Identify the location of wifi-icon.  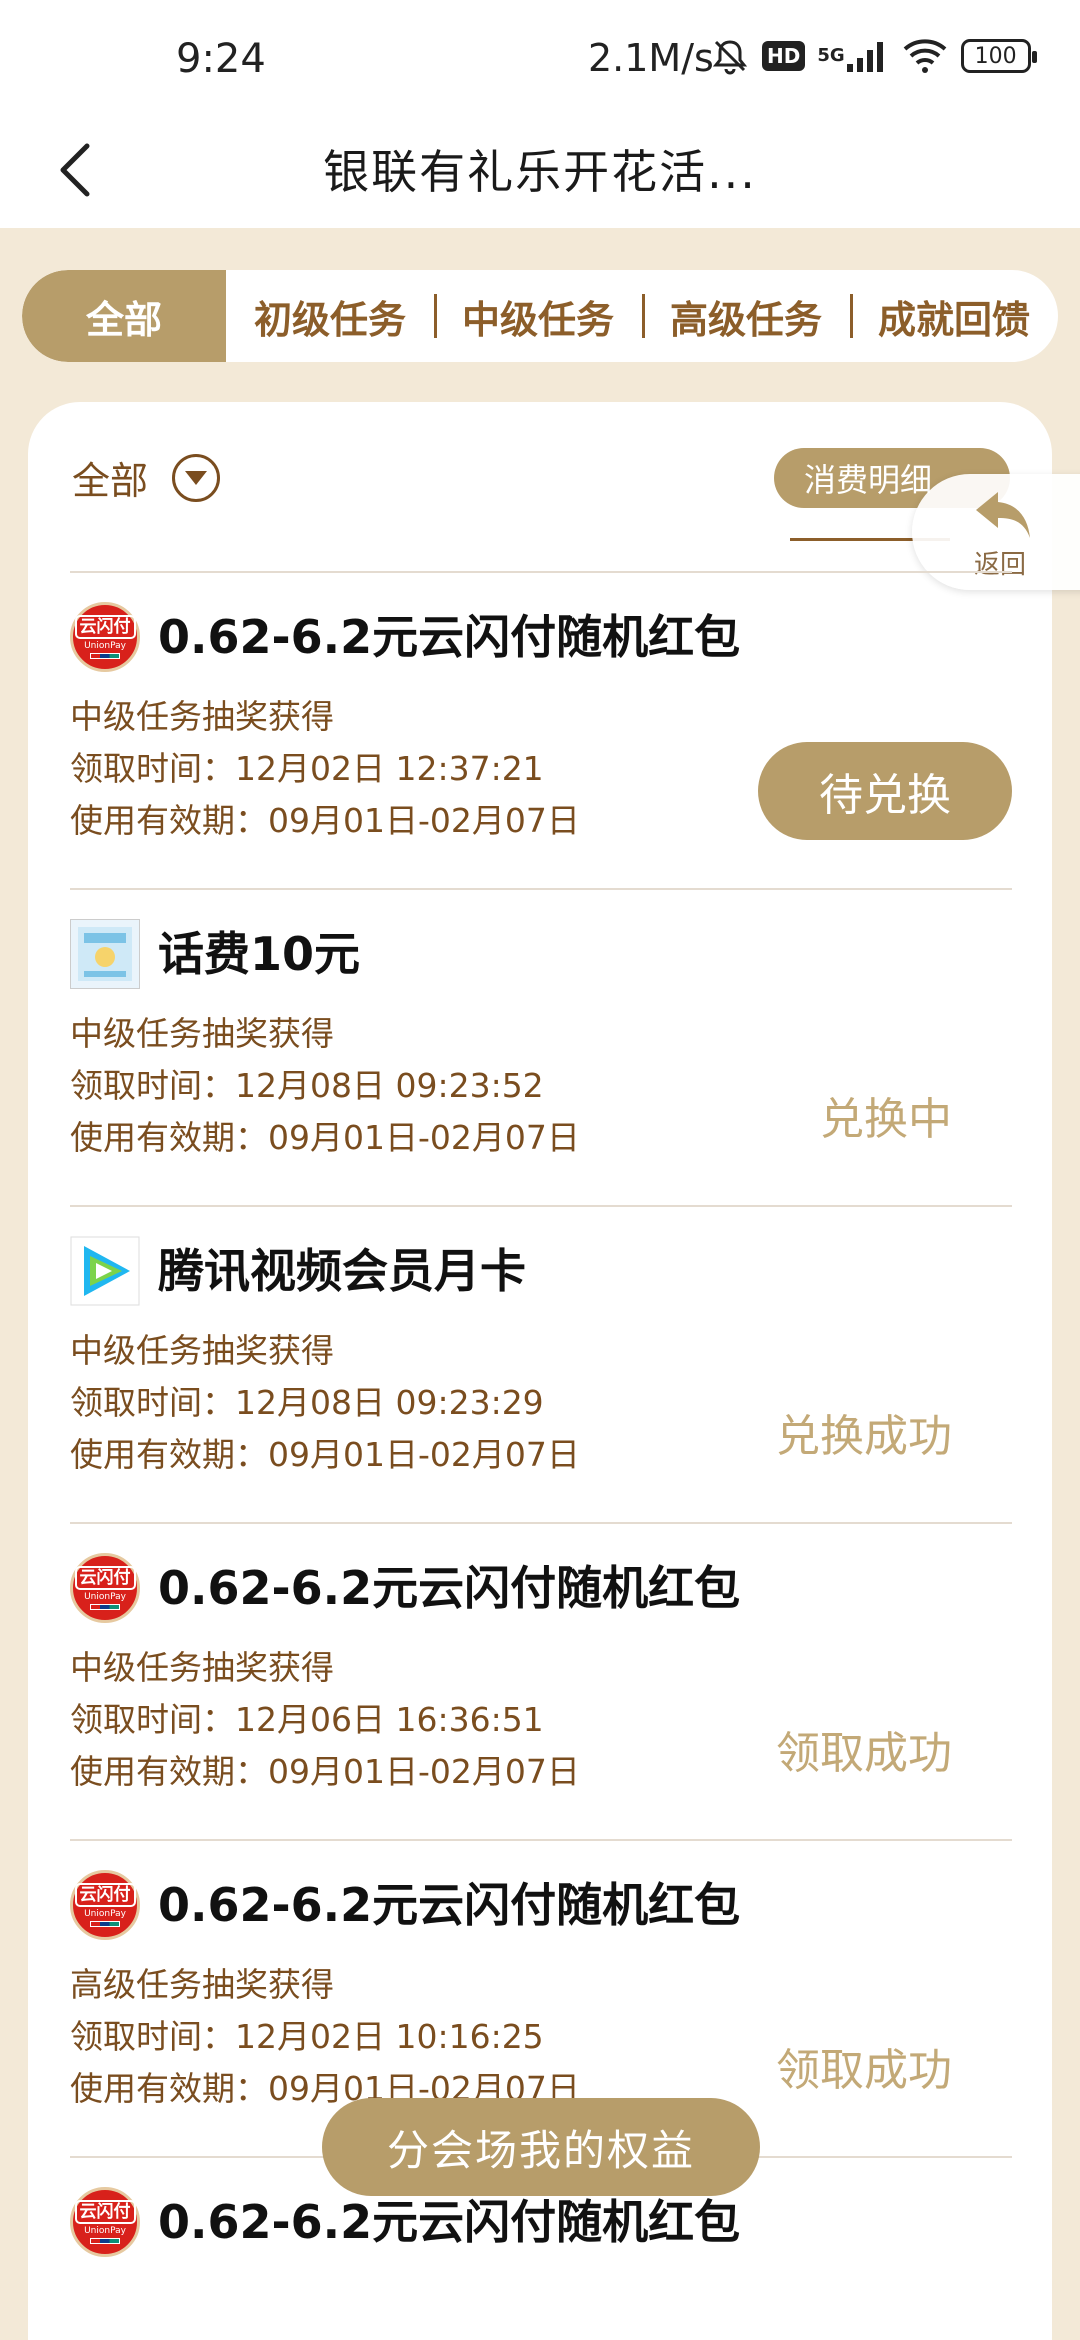
(925, 56).